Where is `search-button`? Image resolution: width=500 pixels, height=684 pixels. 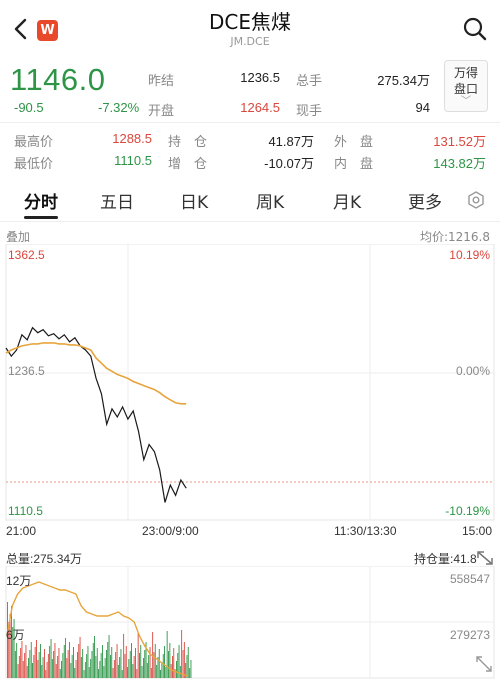 search-button is located at coordinates (475, 29).